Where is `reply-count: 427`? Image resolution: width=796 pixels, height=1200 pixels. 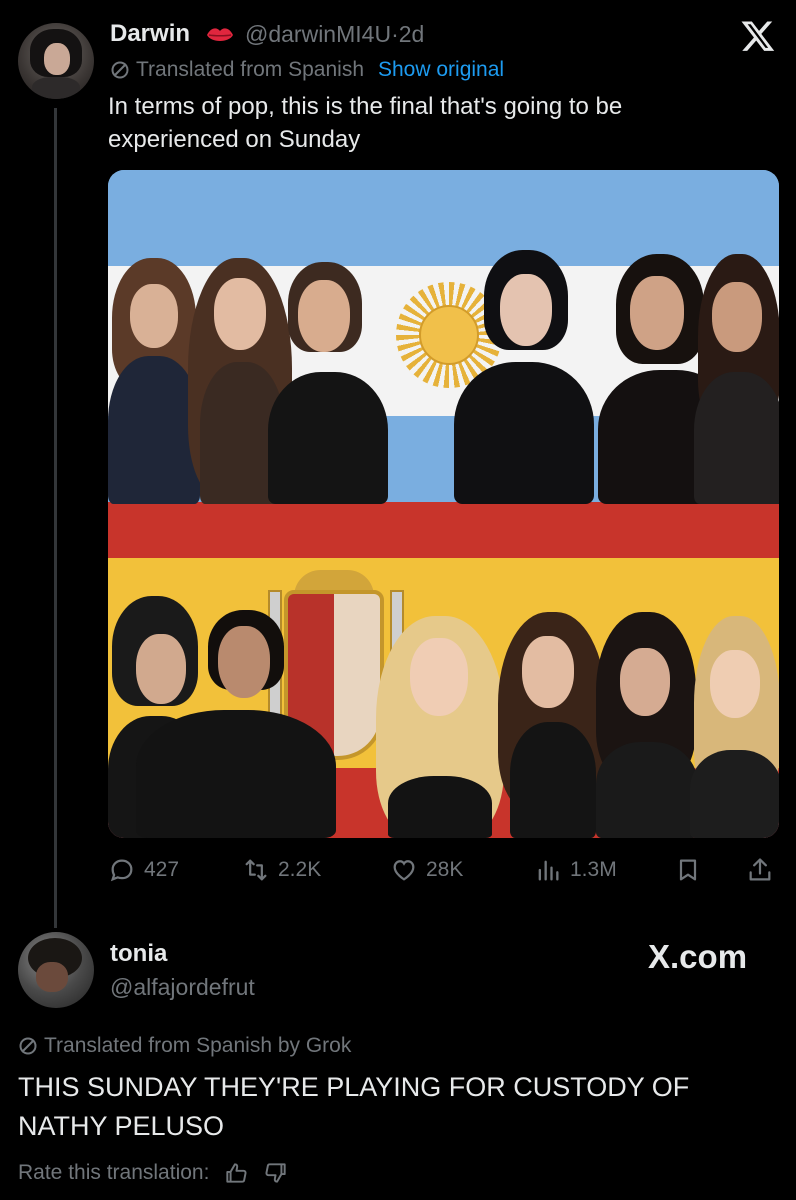 reply-count: 427 is located at coordinates (162, 869).